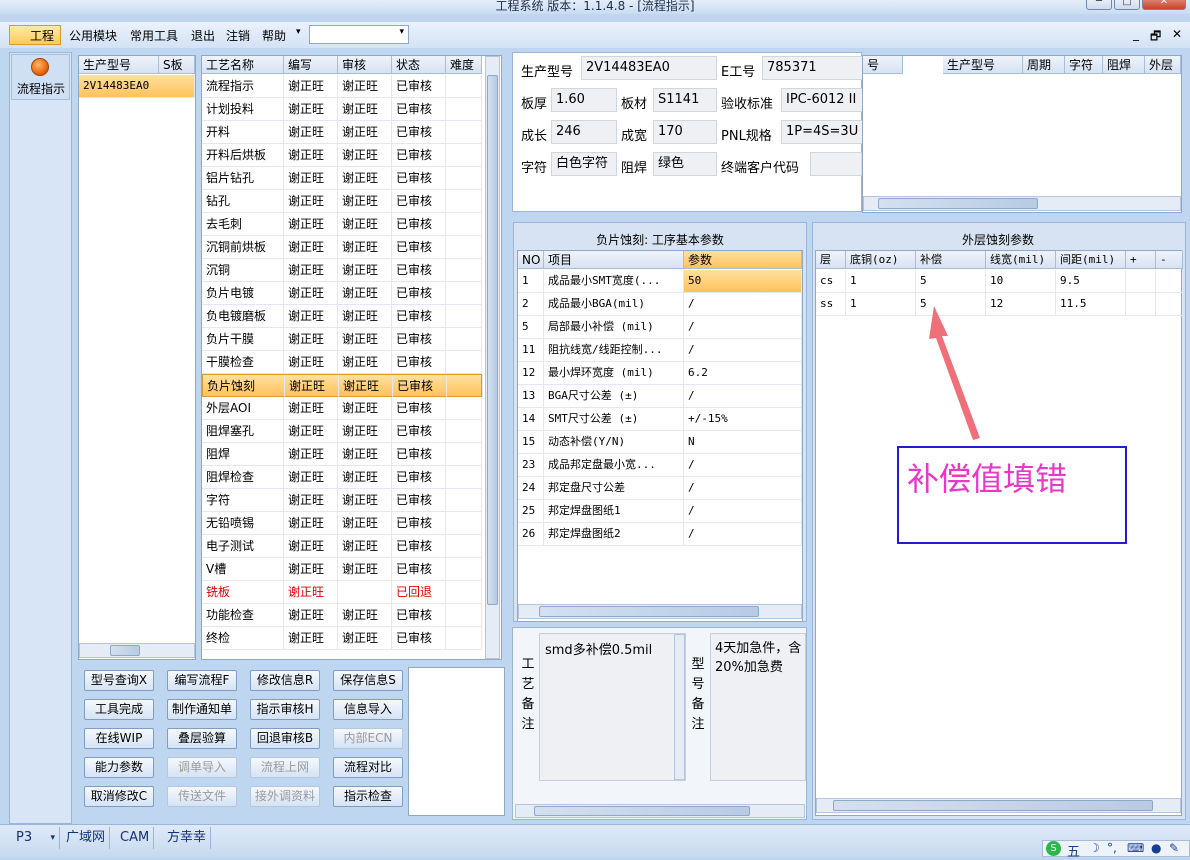 This screenshot has width=1190, height=860. What do you see at coordinates (36, 838) in the screenshot?
I see `status-user-combo: P3 ▾` at bounding box center [36, 838].